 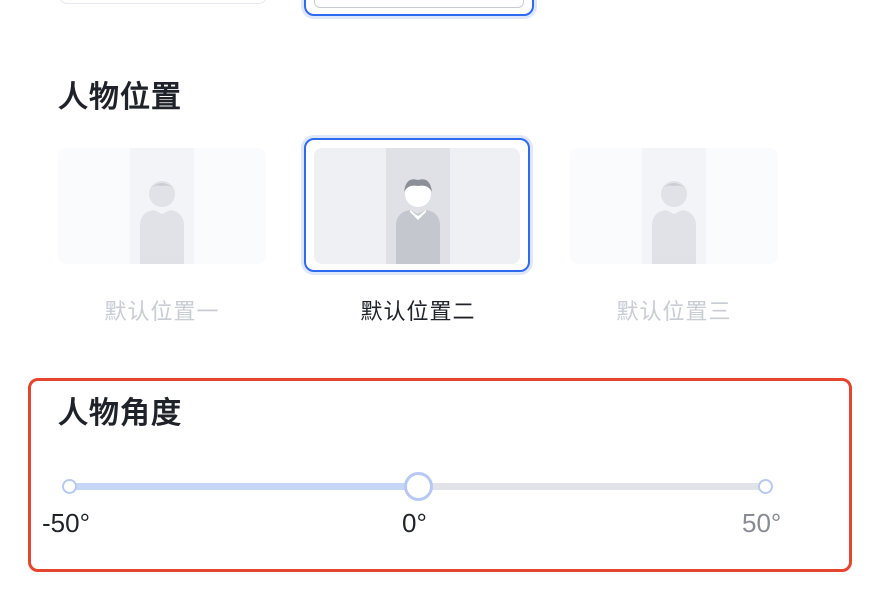 What do you see at coordinates (414, 523) in the screenshot?
I see `angle-mid-label: 0°` at bounding box center [414, 523].